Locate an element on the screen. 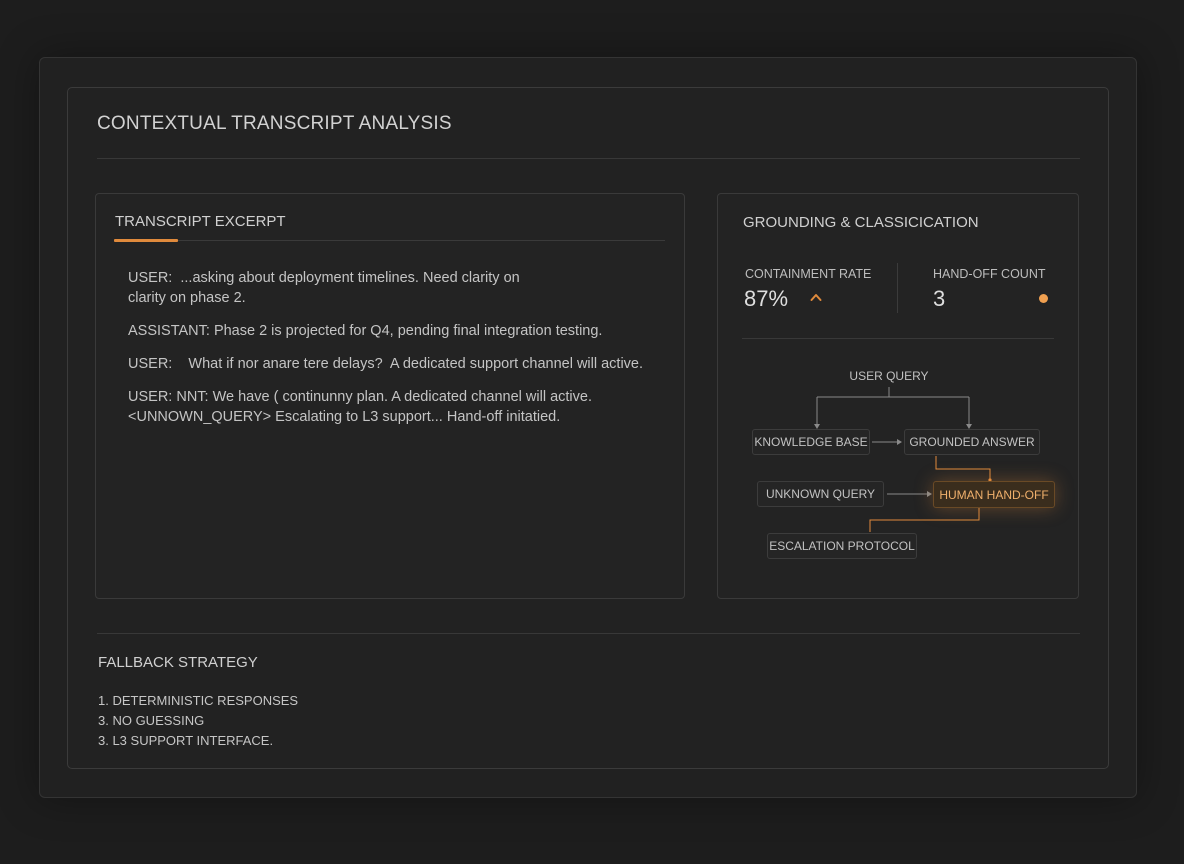 The width and height of the screenshot is (1184, 864). grounding-heading: GROUNDING & CLASSICICATION is located at coordinates (861, 222).